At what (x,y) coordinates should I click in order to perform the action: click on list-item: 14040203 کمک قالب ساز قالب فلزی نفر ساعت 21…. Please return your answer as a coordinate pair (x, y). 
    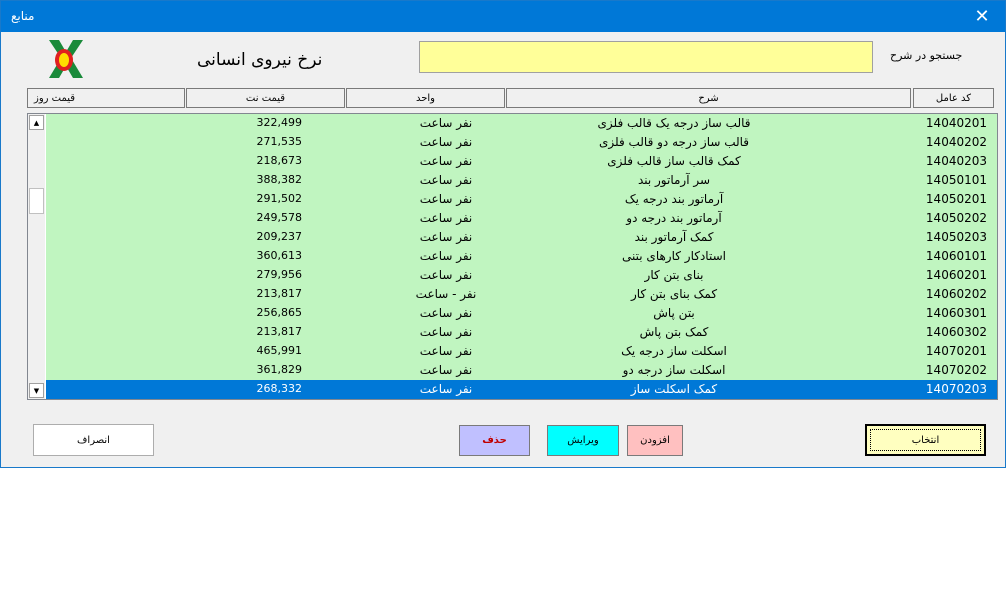
    Looking at the image, I should click on (521, 161).